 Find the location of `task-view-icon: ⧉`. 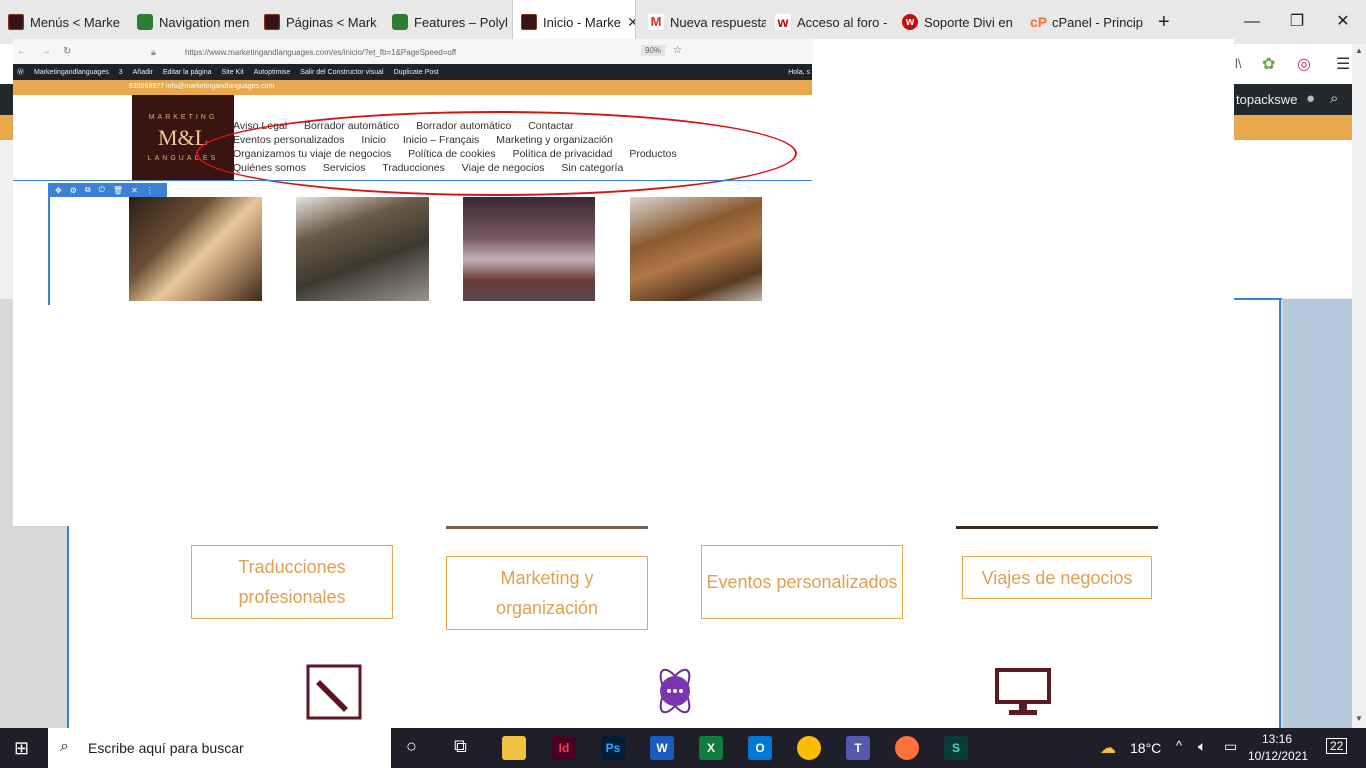

task-view-icon: ⧉ is located at coordinates (460, 746).